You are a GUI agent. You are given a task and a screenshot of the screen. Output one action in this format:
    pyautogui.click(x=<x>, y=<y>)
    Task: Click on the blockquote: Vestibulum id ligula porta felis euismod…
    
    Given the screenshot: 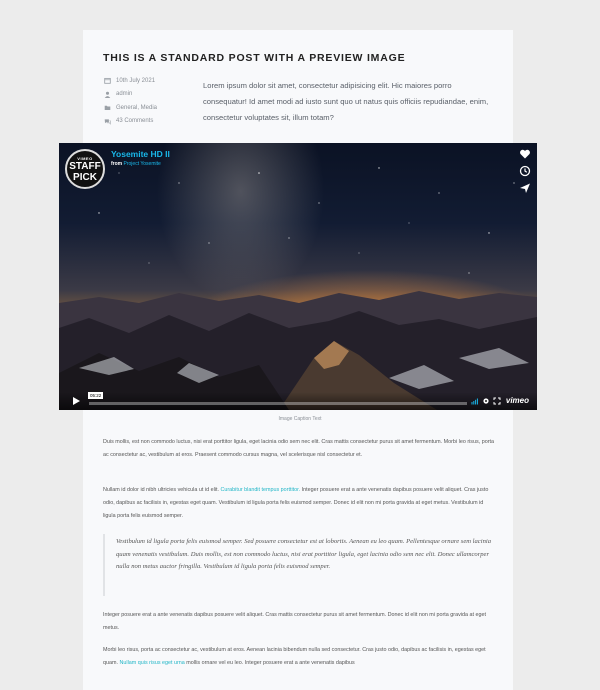 What is the action you would take?
    pyautogui.click(x=299, y=565)
    